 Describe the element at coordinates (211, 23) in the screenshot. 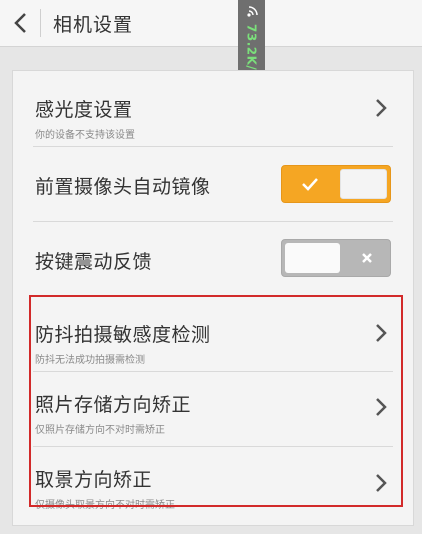

I see `header-bar: 相机设置` at that location.